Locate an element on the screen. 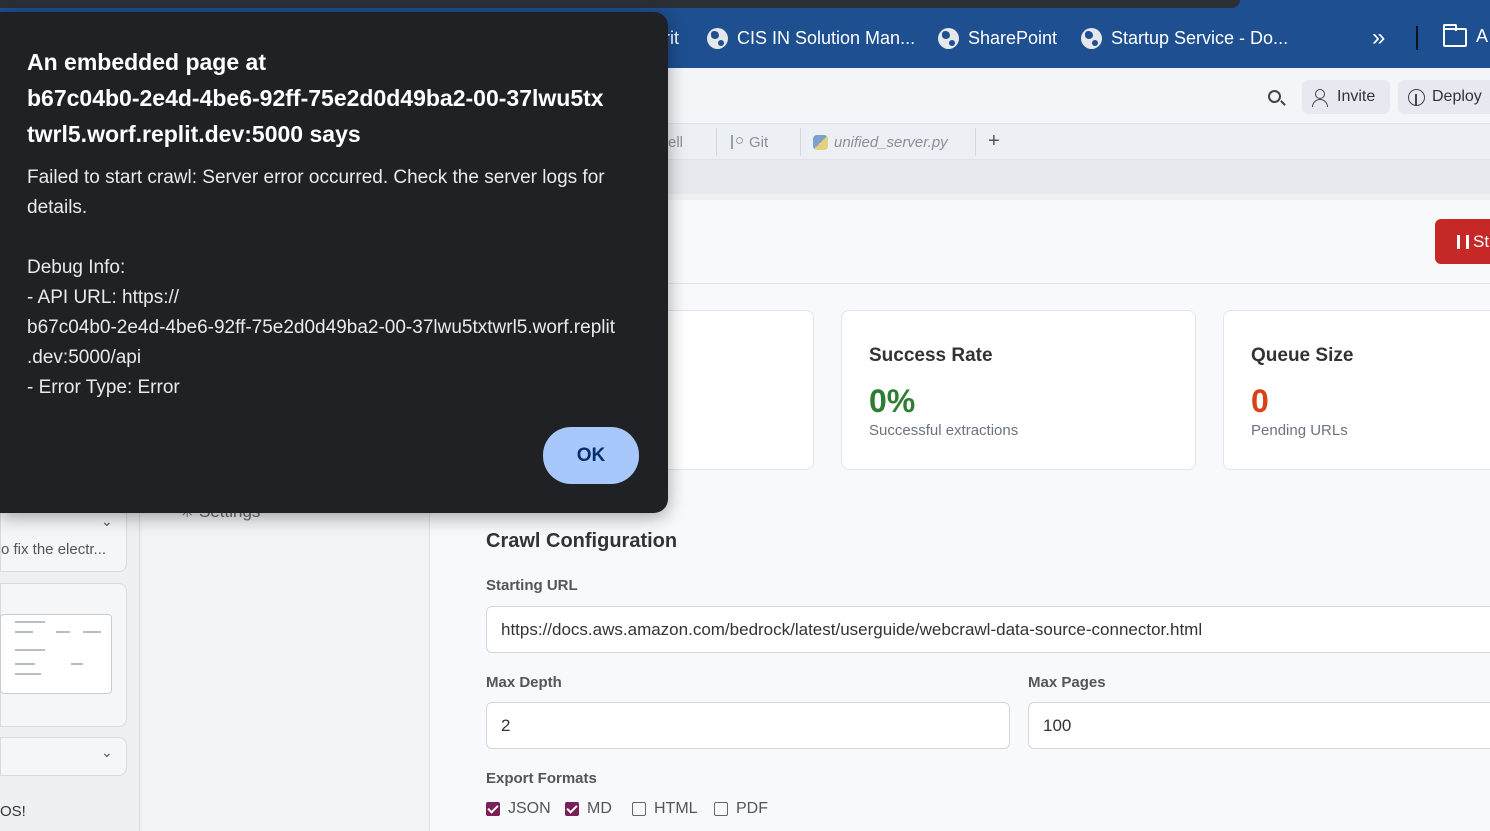 This screenshot has height=831, width=1490. stat-value: 0 is located at coordinates (1260, 401).